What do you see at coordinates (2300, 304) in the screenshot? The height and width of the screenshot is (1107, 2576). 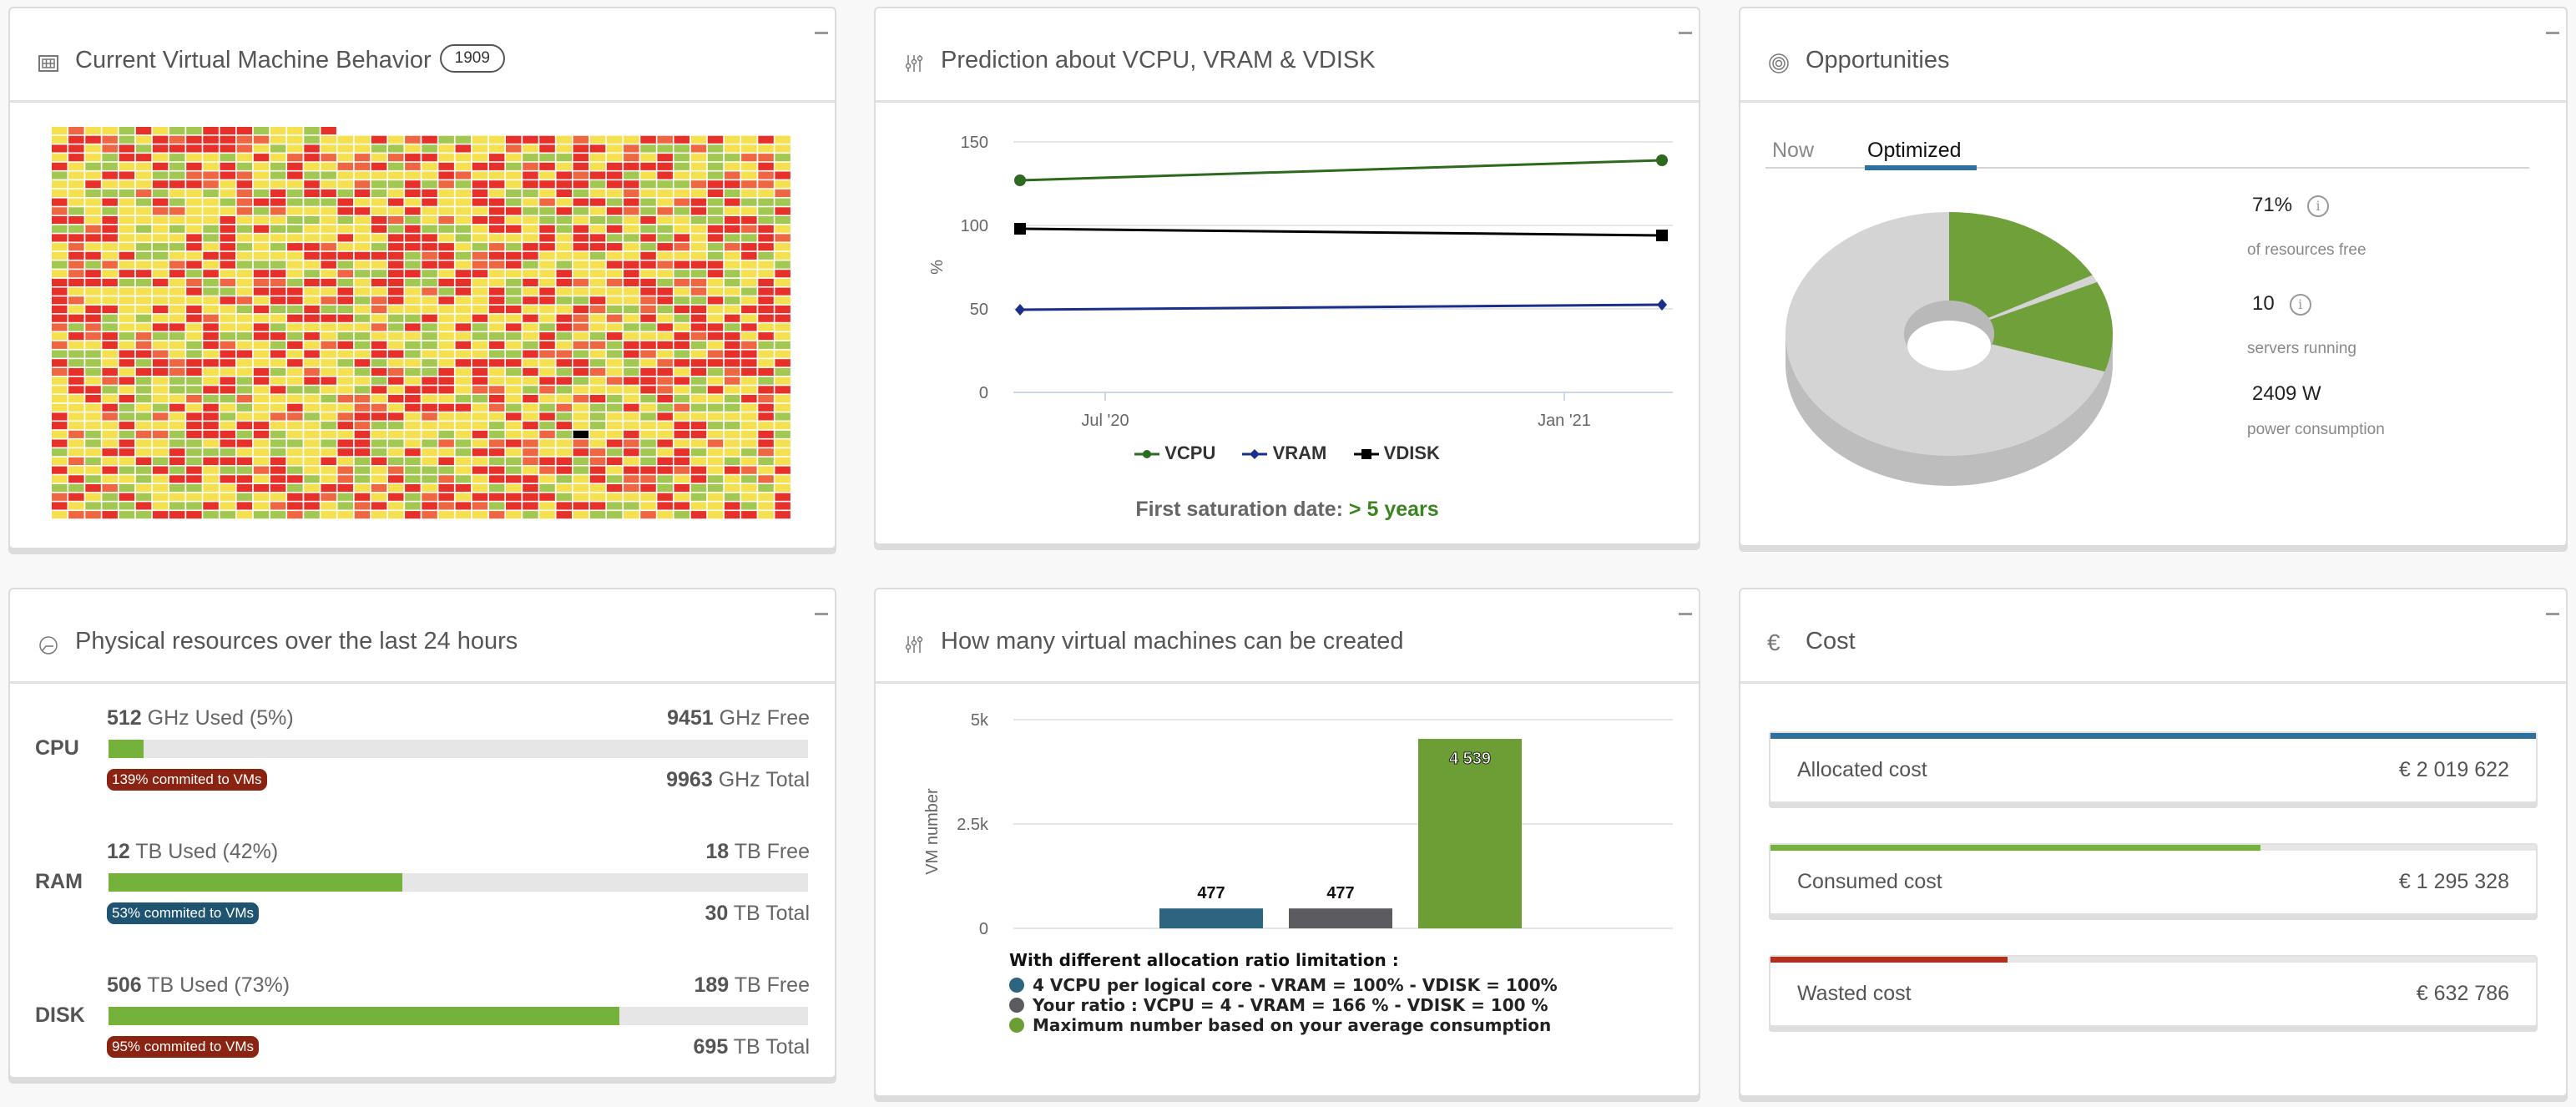 I see `info-icon: i` at bounding box center [2300, 304].